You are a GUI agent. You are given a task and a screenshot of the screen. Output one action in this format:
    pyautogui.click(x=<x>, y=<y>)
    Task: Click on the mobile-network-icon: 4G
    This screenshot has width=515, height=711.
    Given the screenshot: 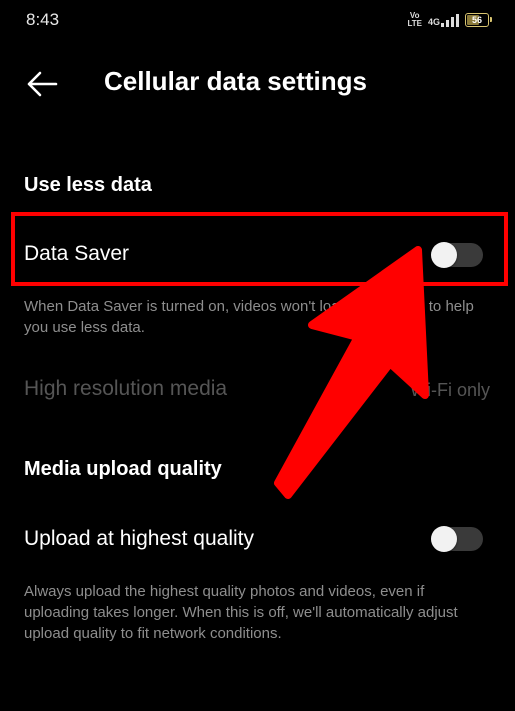 What is the action you would take?
    pyautogui.click(x=443, y=20)
    